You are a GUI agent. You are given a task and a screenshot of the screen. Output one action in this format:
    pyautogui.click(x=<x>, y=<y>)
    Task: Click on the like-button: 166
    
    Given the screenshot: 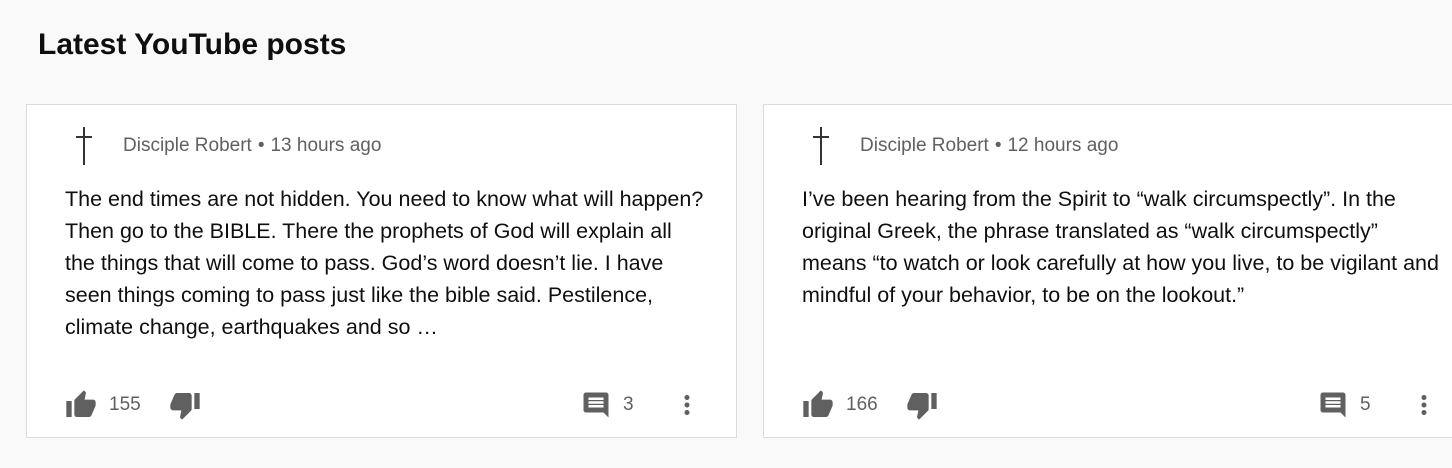 What is the action you would take?
    pyautogui.click(x=840, y=405)
    